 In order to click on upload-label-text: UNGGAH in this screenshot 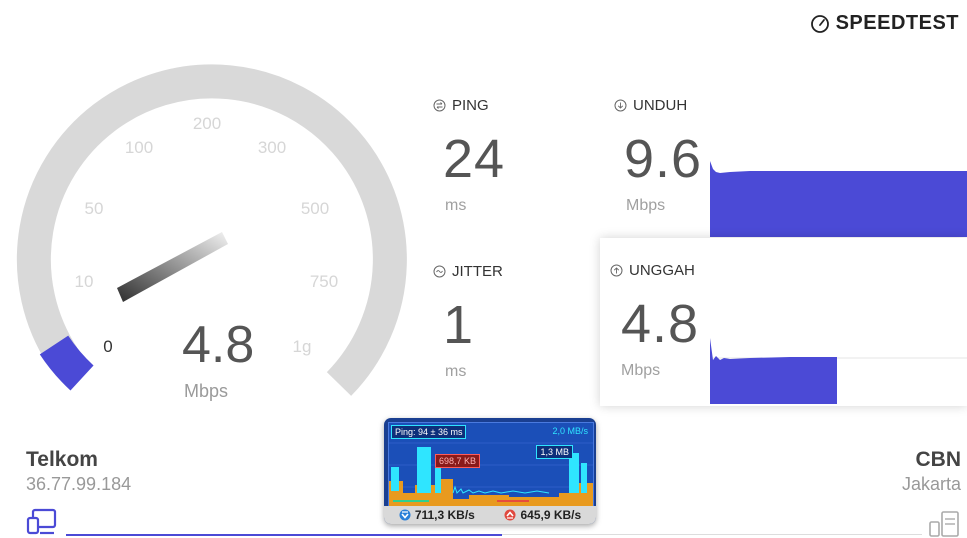, I will do `click(662, 270)`.